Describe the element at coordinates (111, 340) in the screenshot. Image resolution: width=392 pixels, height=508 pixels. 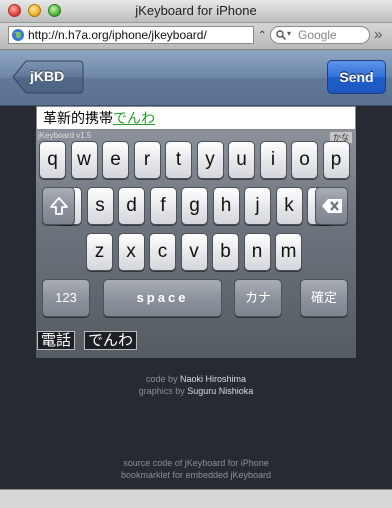
I see `candidate-2: でんわ` at that location.